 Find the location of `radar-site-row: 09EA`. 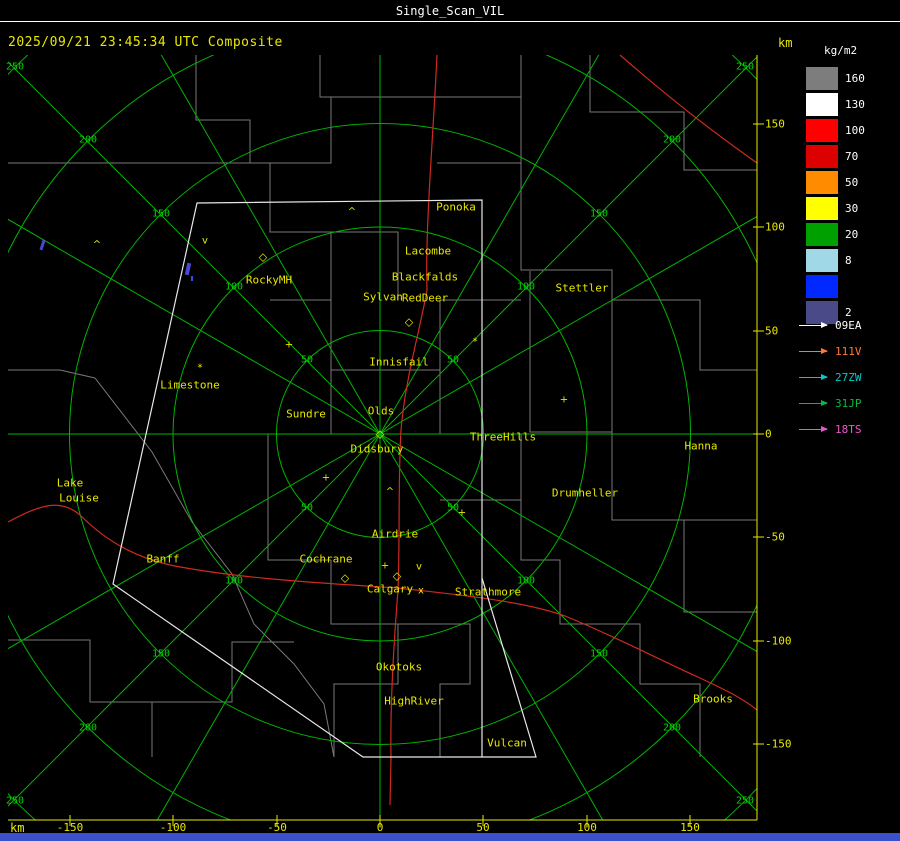

radar-site-row: 09EA is located at coordinates (830, 325).